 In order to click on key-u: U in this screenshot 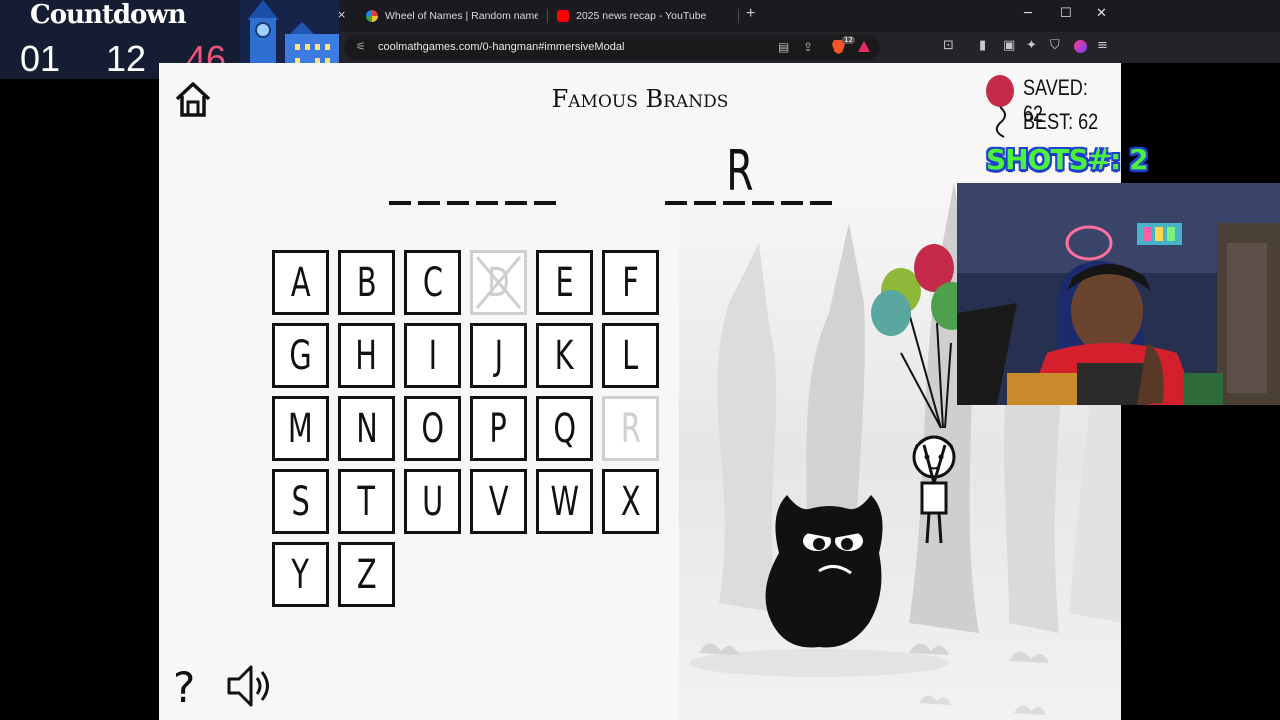, I will do `click(432, 501)`.